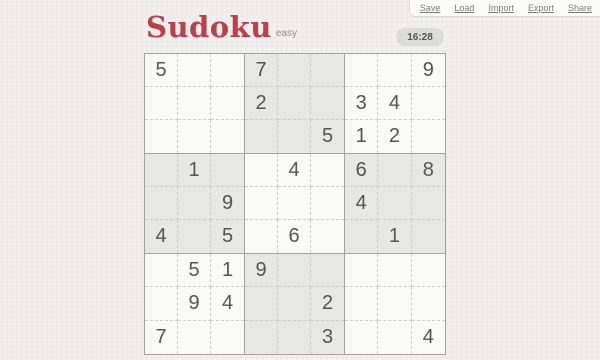  I want to click on save-link: Save, so click(430, 8).